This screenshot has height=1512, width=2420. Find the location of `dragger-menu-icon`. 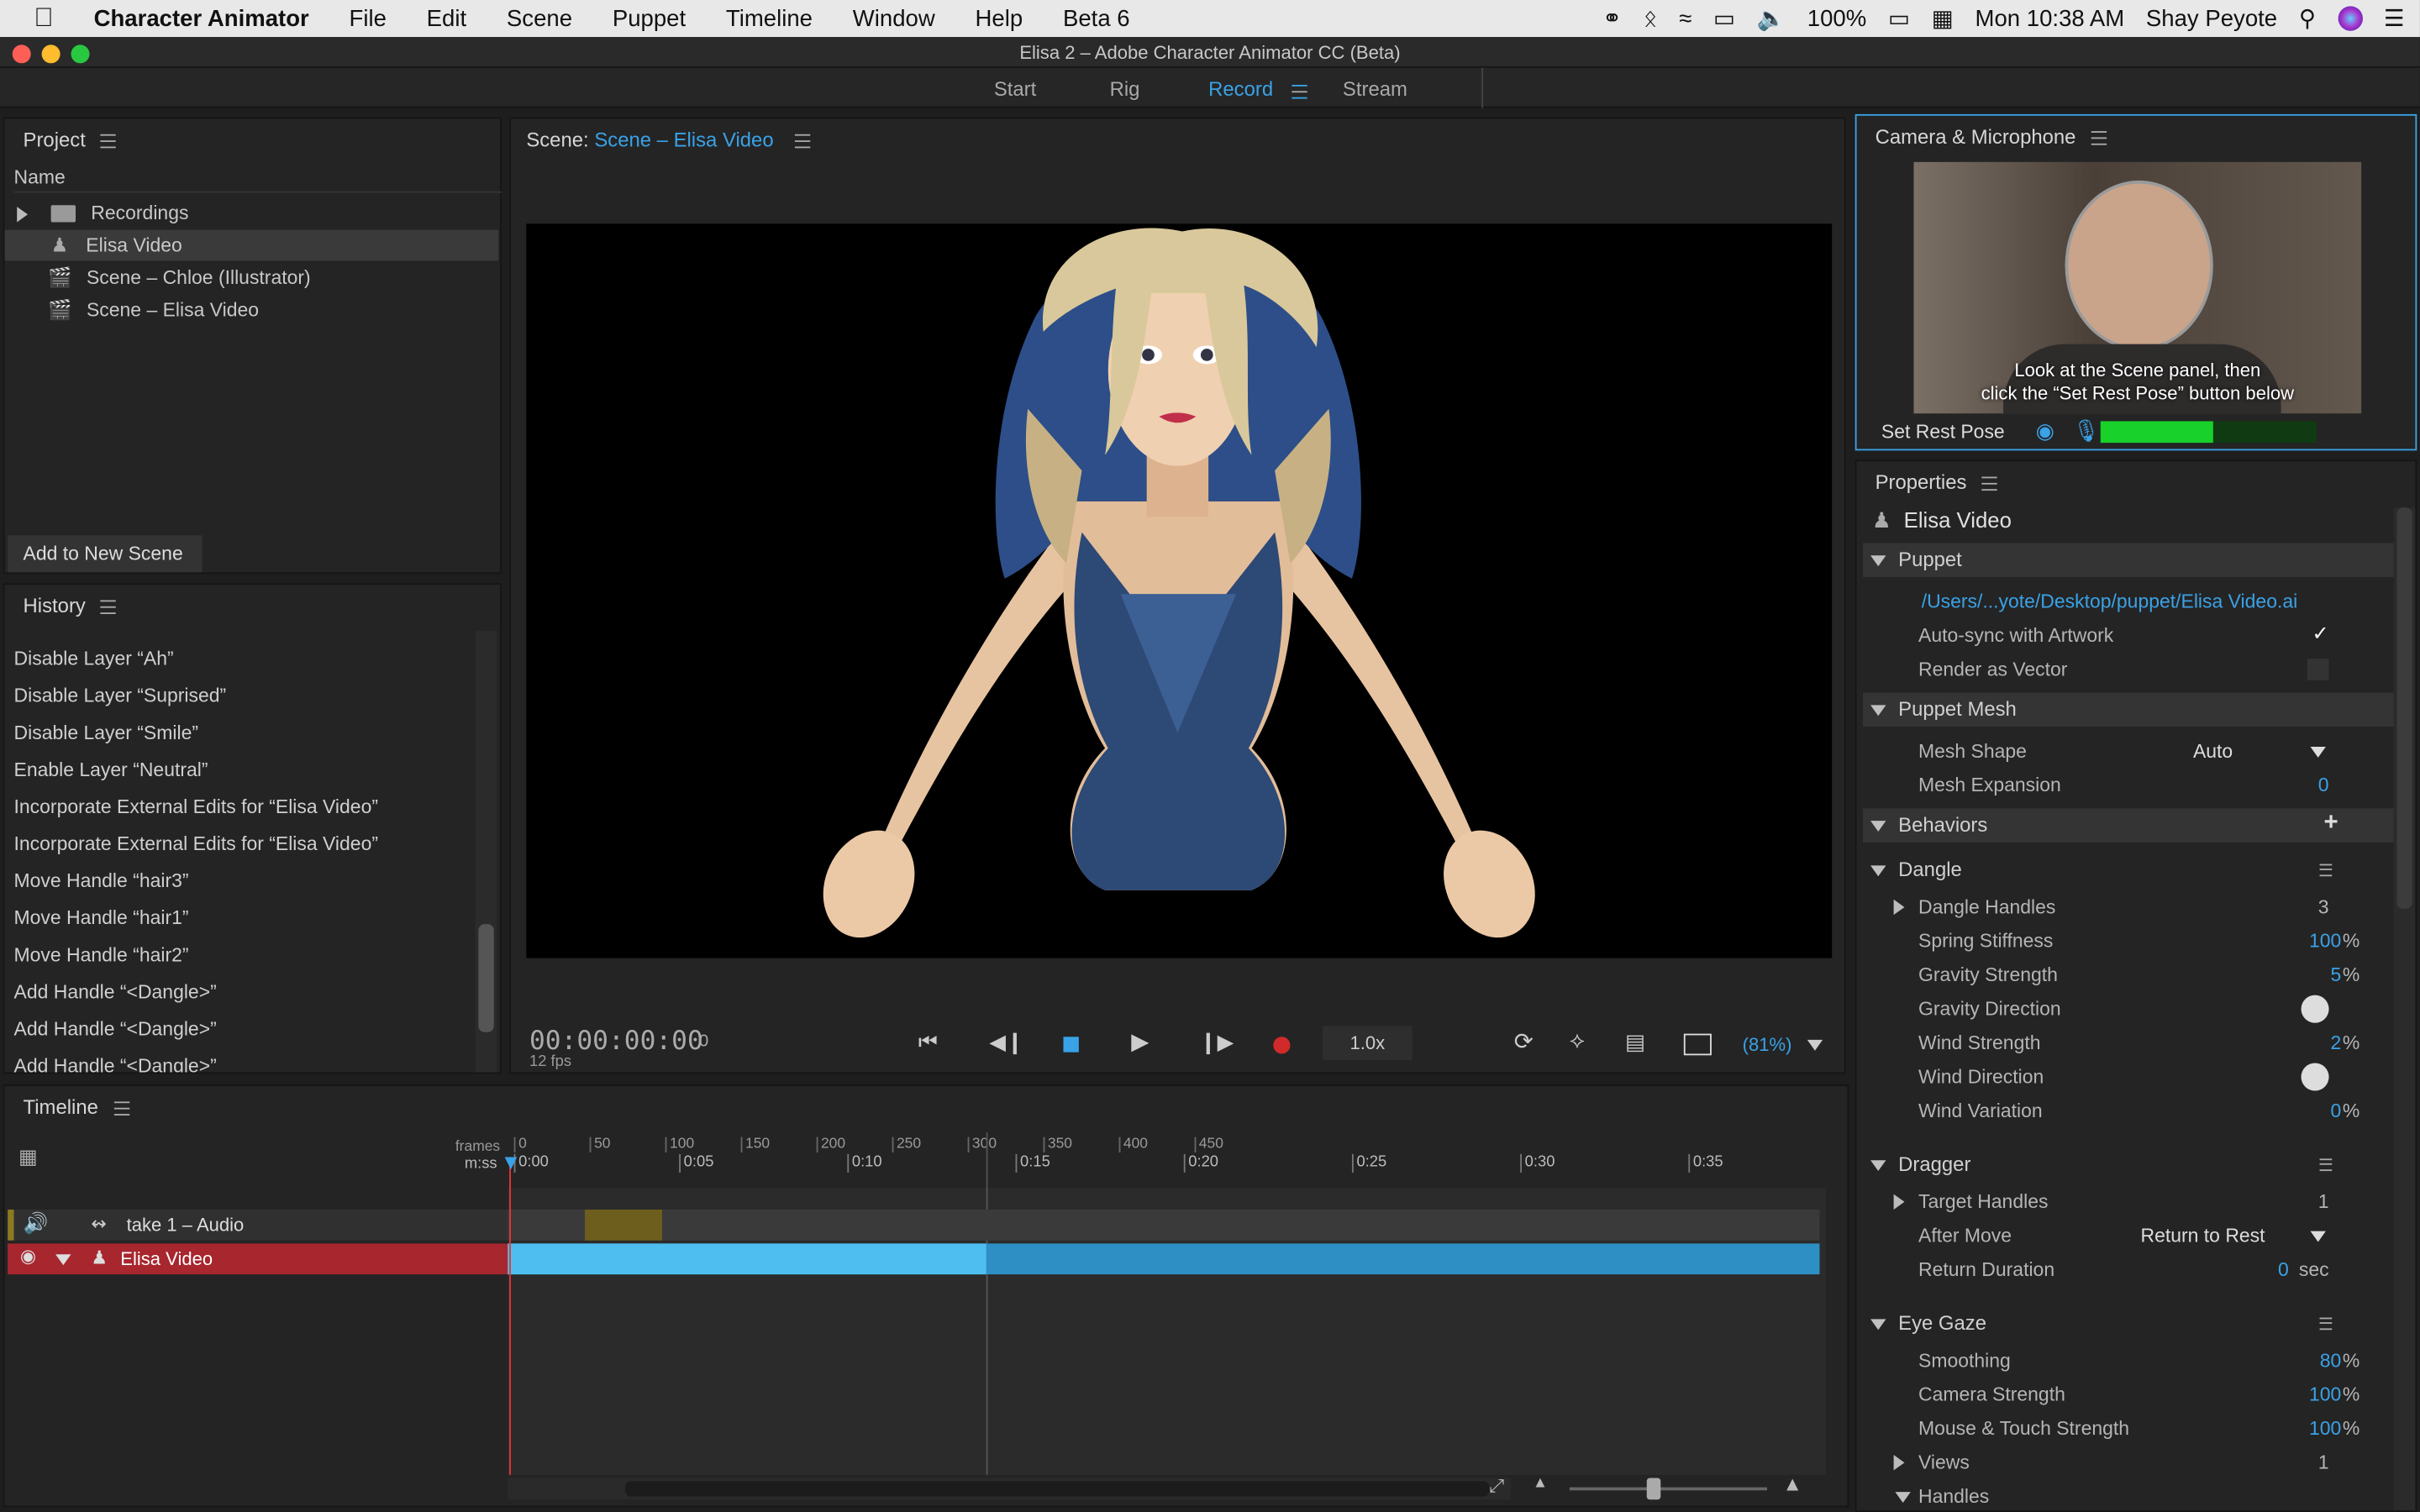

dragger-menu-icon is located at coordinates (2326, 1165).